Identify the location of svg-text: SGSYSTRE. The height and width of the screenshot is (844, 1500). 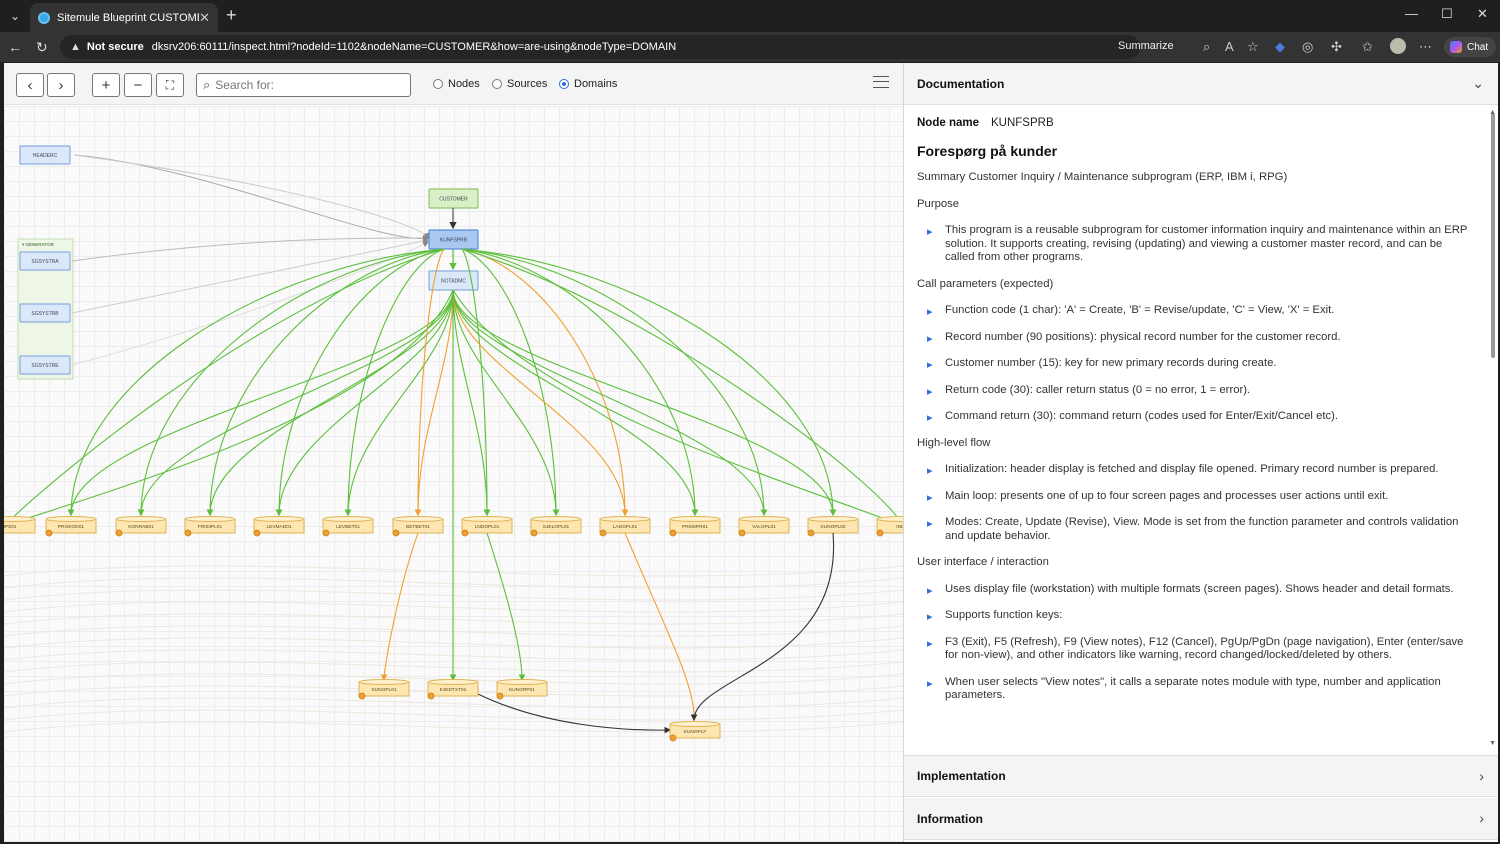
(45, 366).